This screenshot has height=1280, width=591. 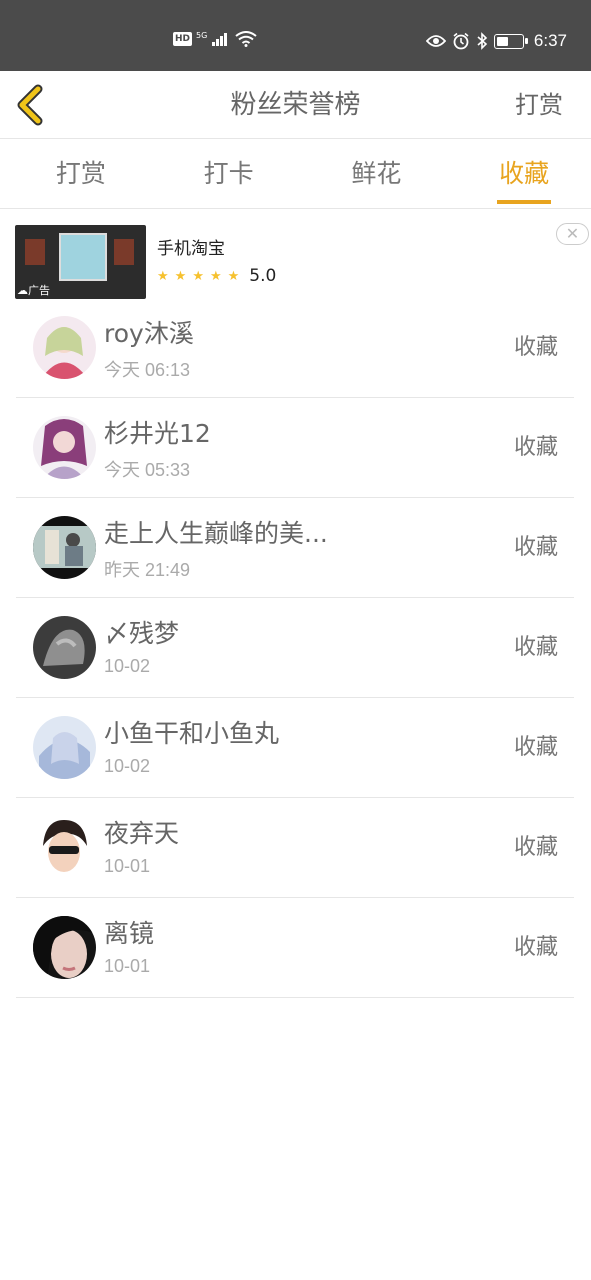 What do you see at coordinates (263, 276) in the screenshot?
I see `ad-score: 5.0` at bounding box center [263, 276].